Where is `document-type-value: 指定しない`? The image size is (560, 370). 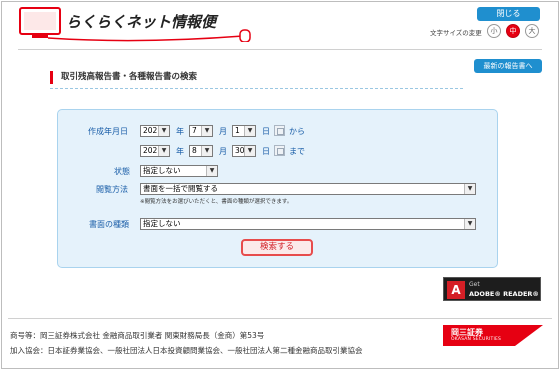 document-type-value: 指定しない is located at coordinates (162, 223).